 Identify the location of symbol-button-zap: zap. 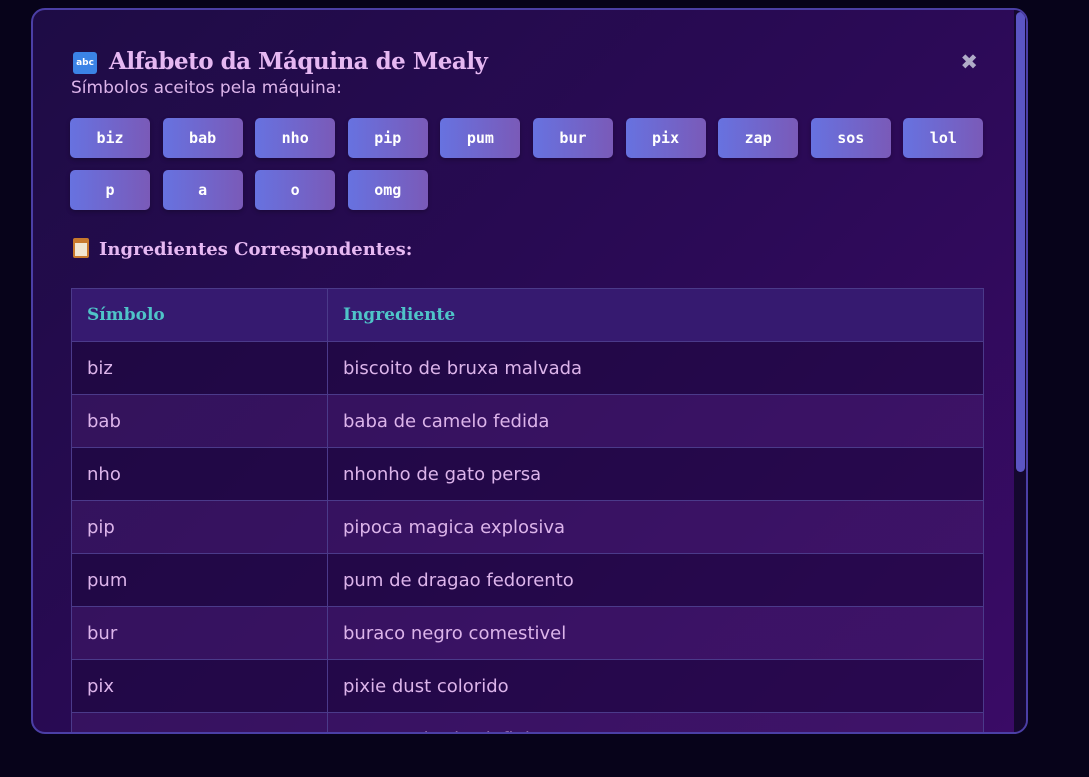
(758, 138).